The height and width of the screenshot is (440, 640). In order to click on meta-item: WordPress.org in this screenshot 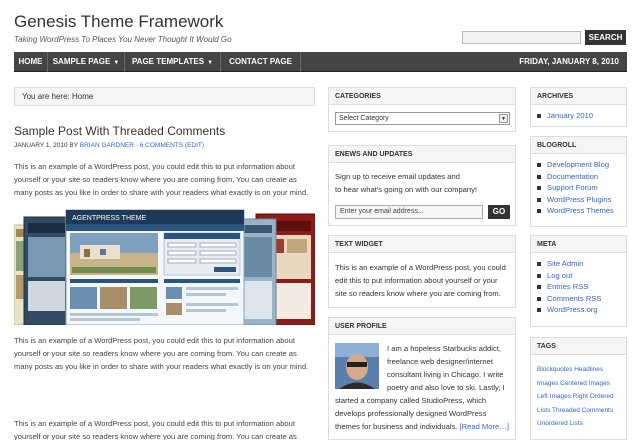, I will do `click(569, 310)`.